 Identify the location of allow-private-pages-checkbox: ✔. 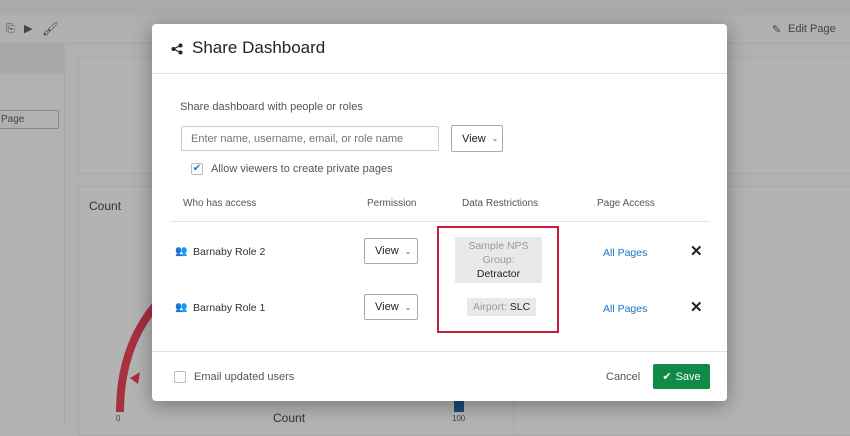
(197, 169).